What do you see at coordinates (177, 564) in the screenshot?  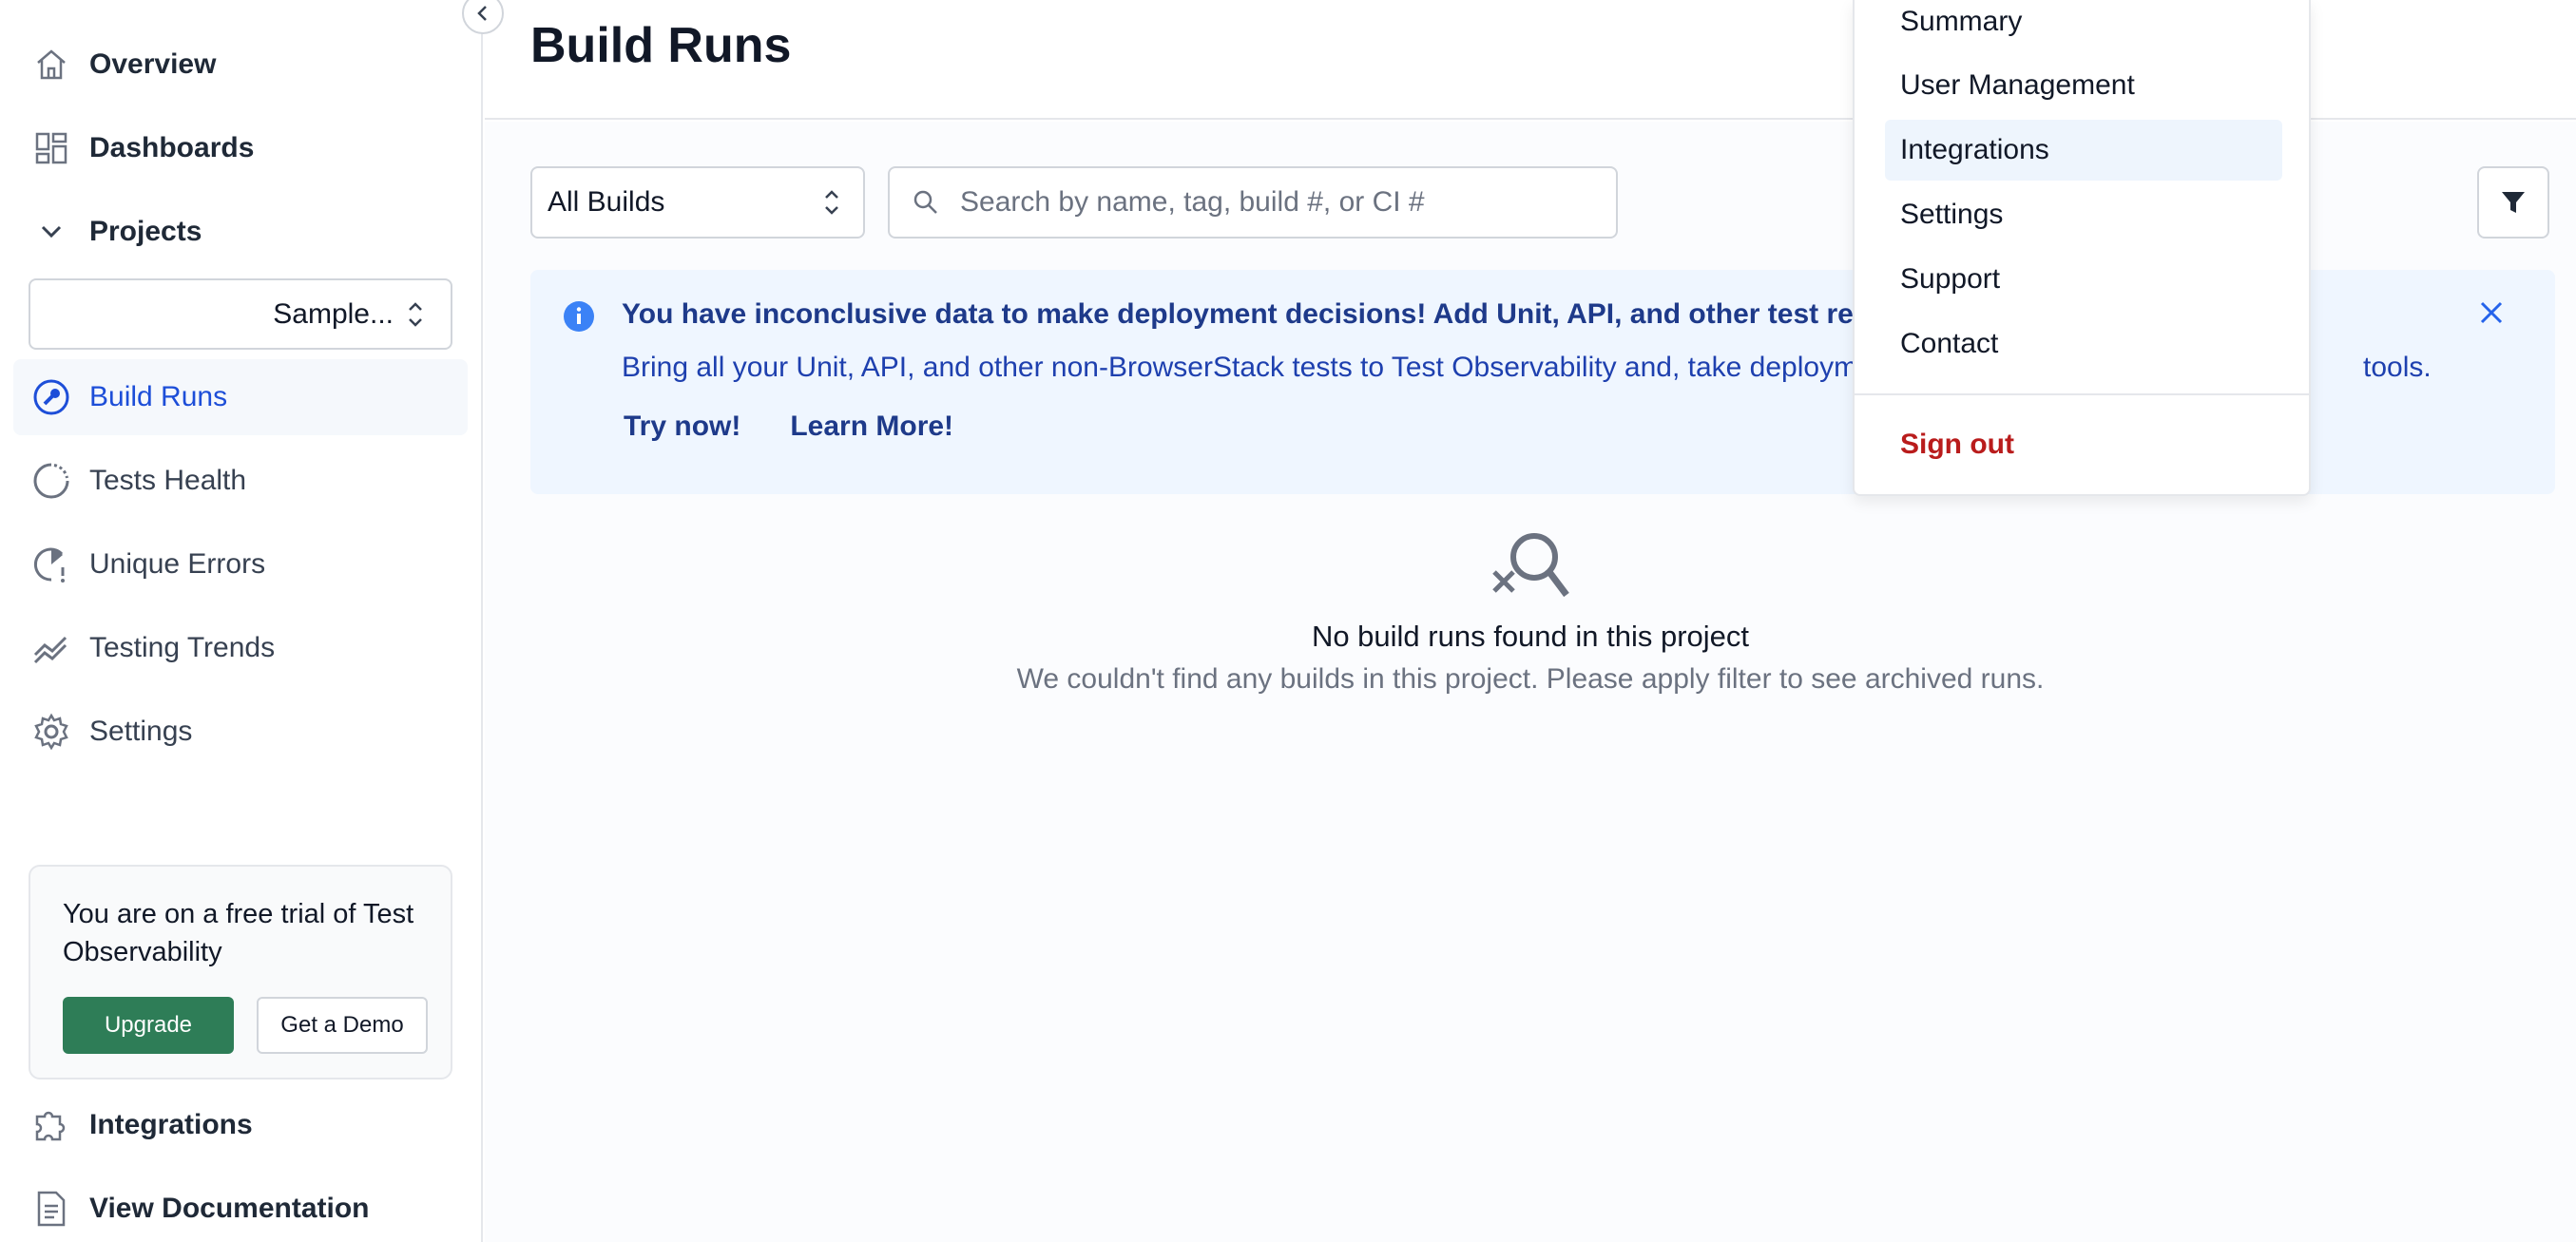 I see `sidebar-item-label: Unique Errors` at bounding box center [177, 564].